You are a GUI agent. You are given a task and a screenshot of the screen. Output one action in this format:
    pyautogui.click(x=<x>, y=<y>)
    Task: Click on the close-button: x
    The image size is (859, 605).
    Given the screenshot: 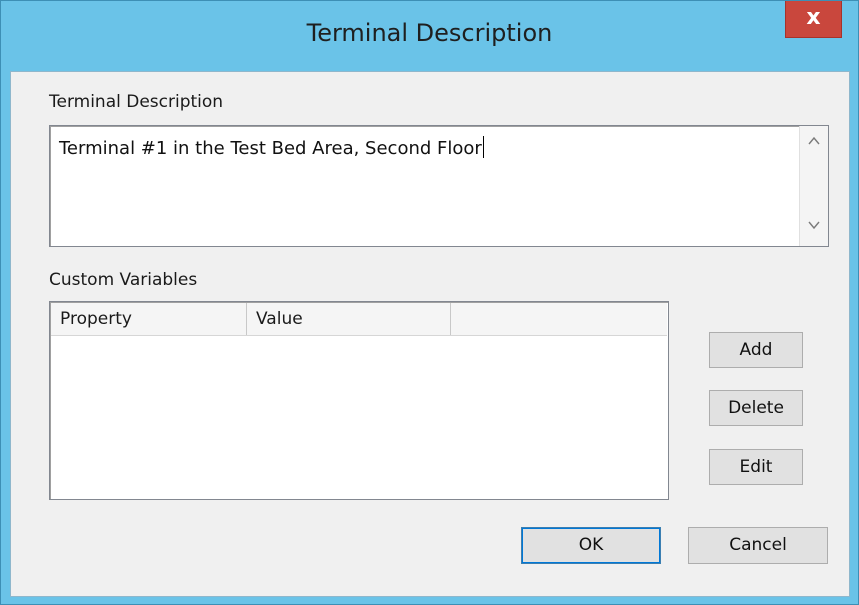 What is the action you would take?
    pyautogui.click(x=813, y=19)
    